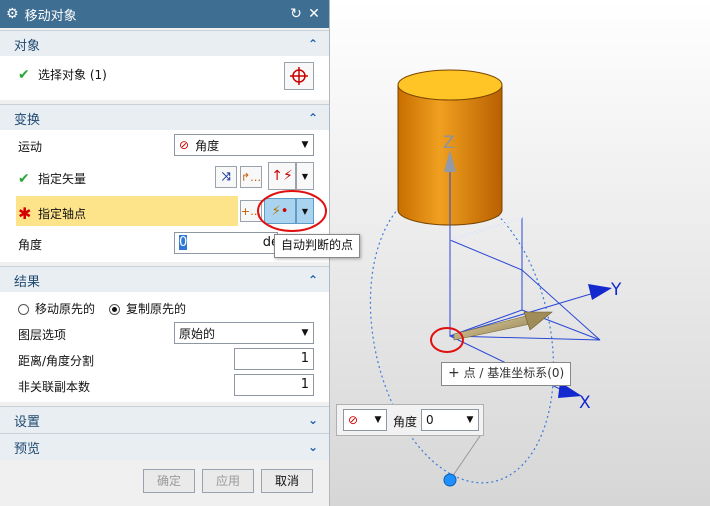  What do you see at coordinates (450, 85) in the screenshot?
I see `cylinder-top` at bounding box center [450, 85].